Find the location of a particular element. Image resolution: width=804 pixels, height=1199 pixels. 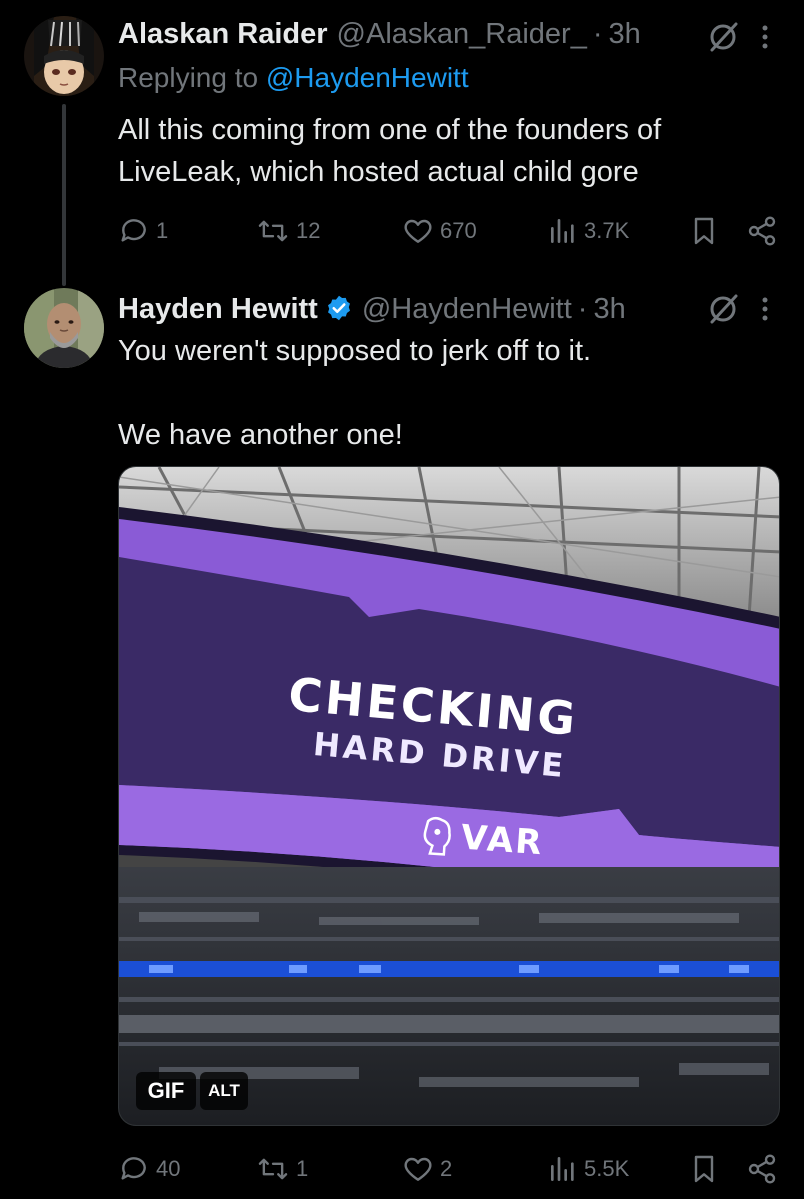

repost-count: 1 is located at coordinates (302, 1168).